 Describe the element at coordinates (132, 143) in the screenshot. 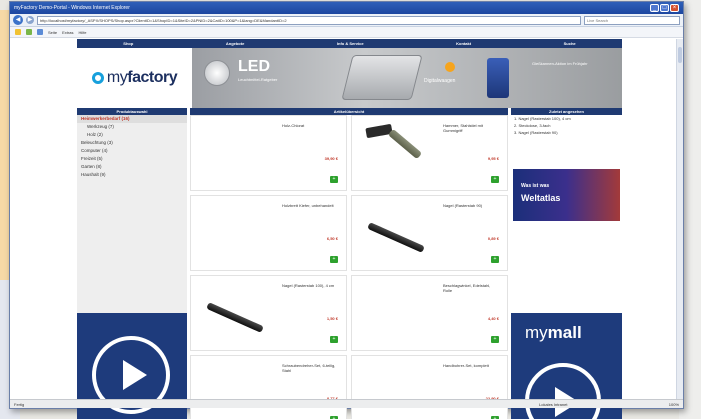

I see `category-item: Beleuchtung (3)` at that location.